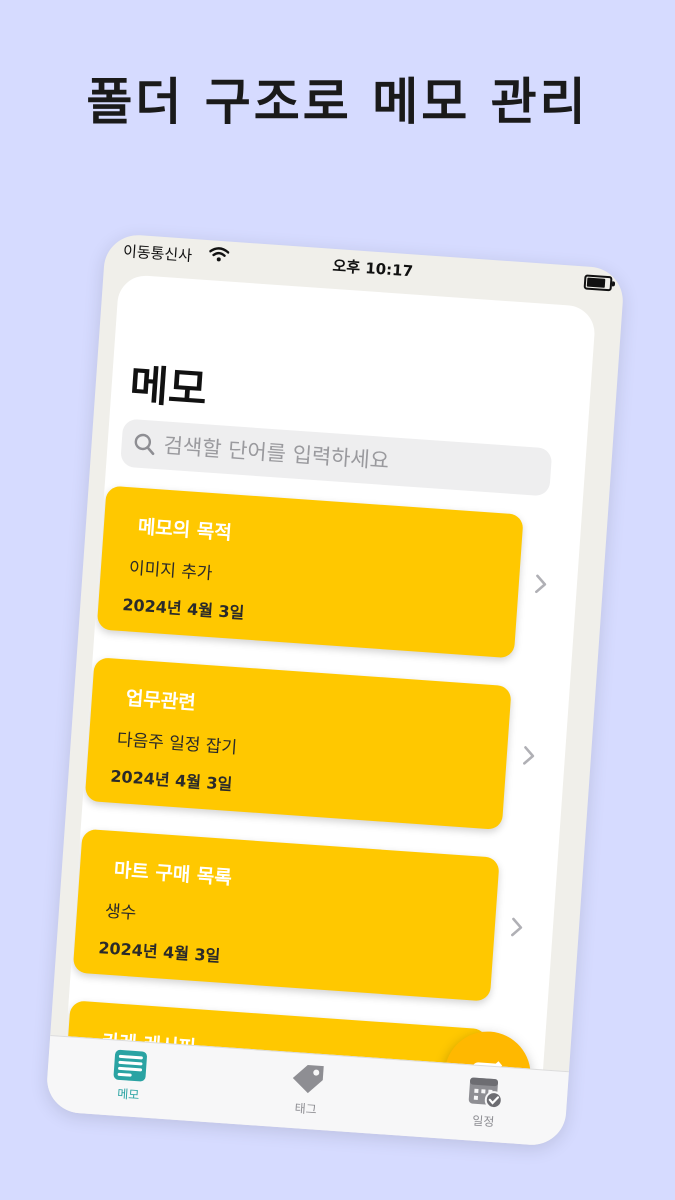 This screenshot has width=675, height=1200. Describe the element at coordinates (353, 458) in the screenshot. I see `search-input` at that location.